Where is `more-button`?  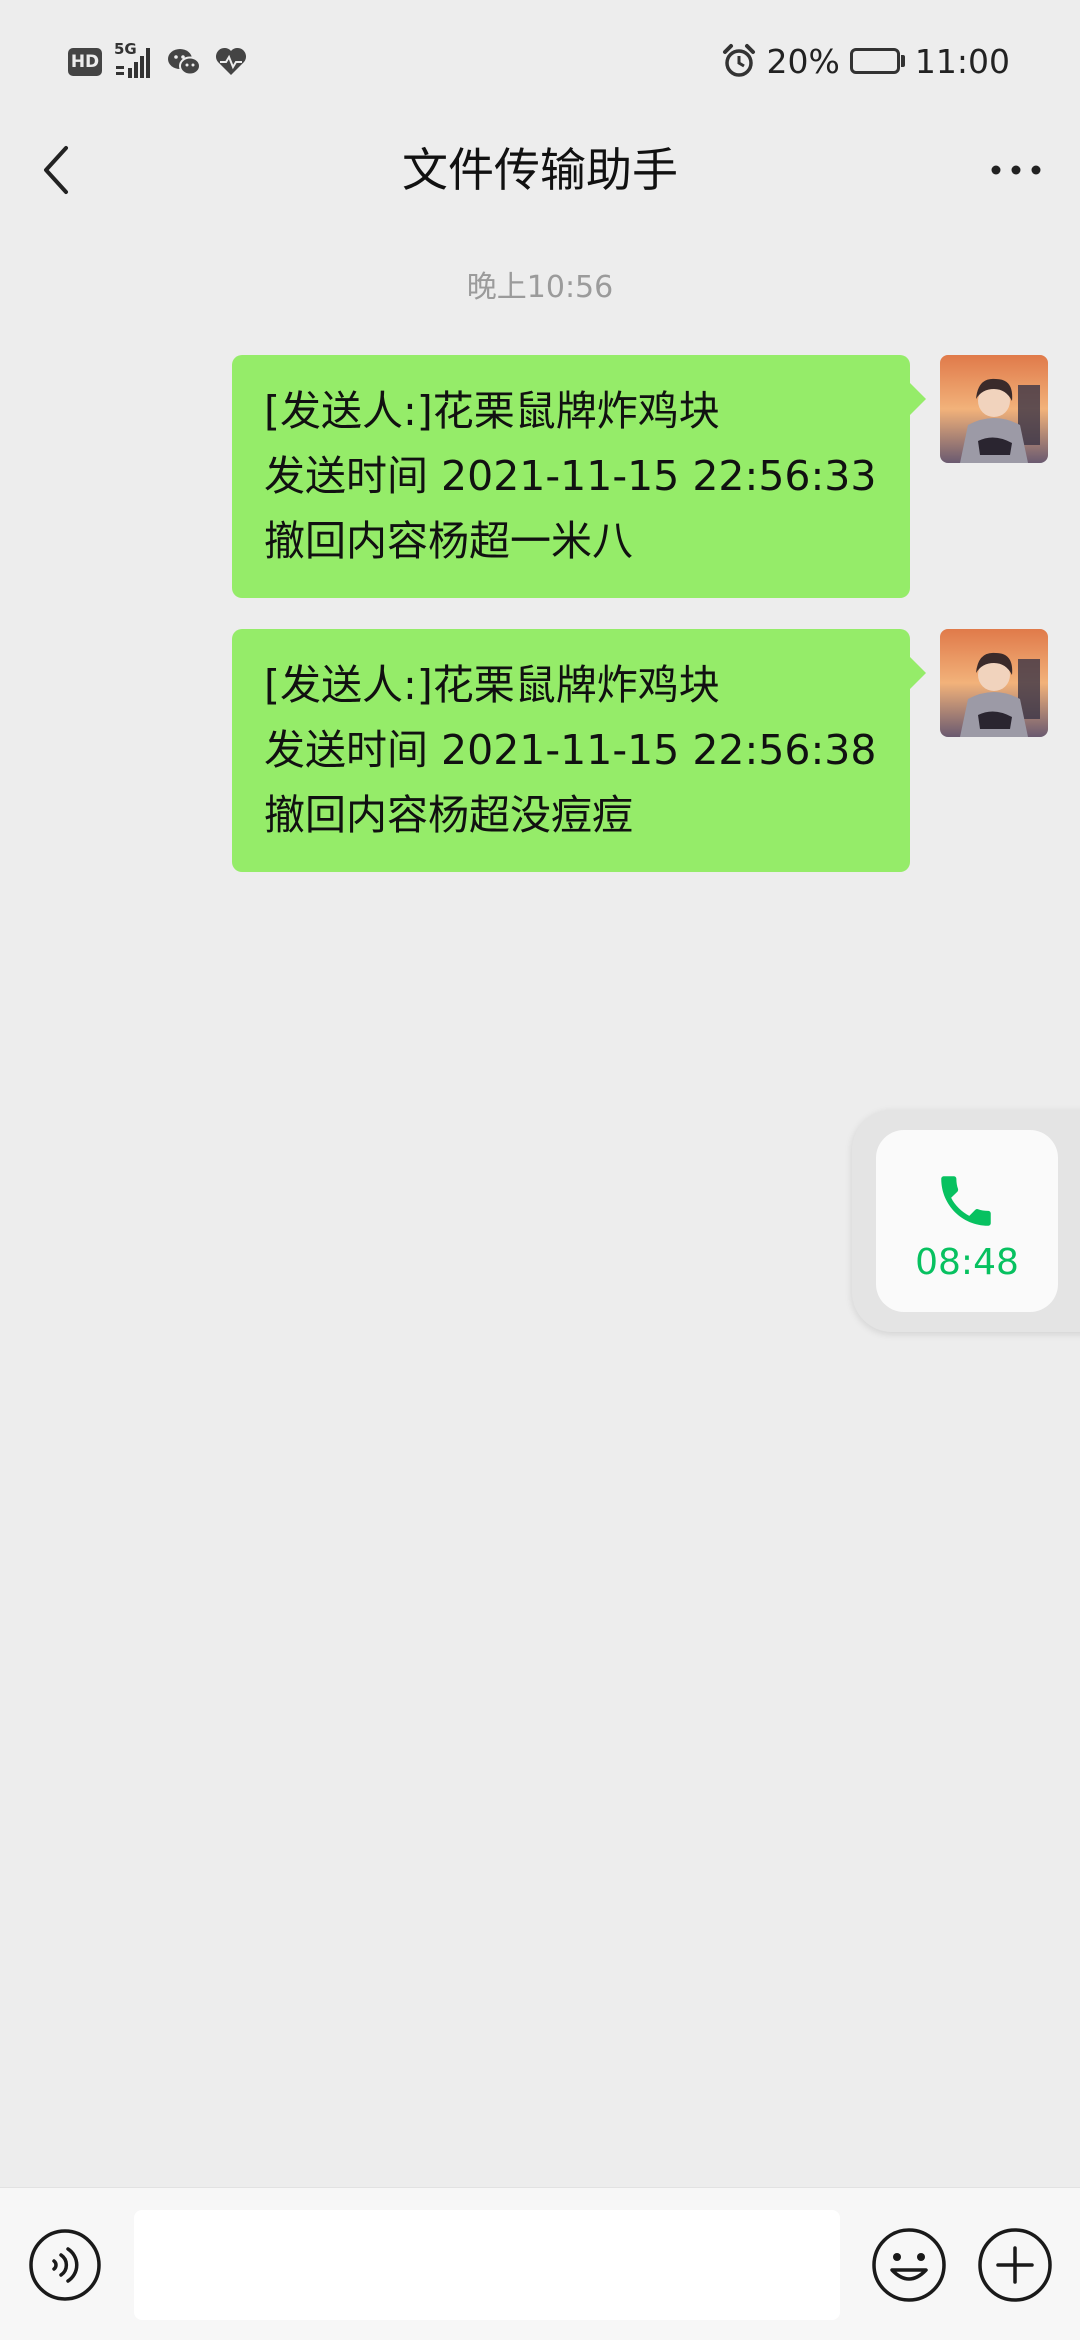
more-button is located at coordinates (1016, 170).